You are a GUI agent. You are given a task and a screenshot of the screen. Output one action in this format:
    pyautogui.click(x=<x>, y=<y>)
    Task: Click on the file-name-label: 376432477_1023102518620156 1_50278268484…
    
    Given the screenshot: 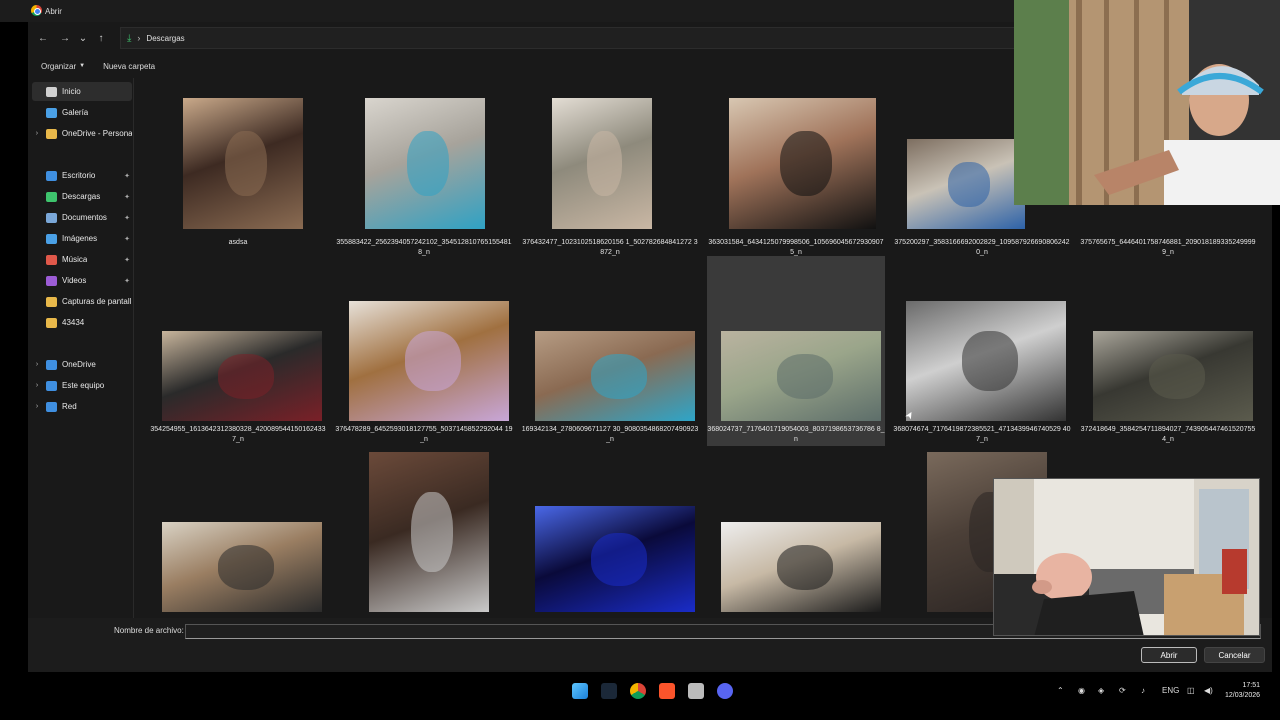 What is the action you would take?
    pyautogui.click(x=610, y=248)
    